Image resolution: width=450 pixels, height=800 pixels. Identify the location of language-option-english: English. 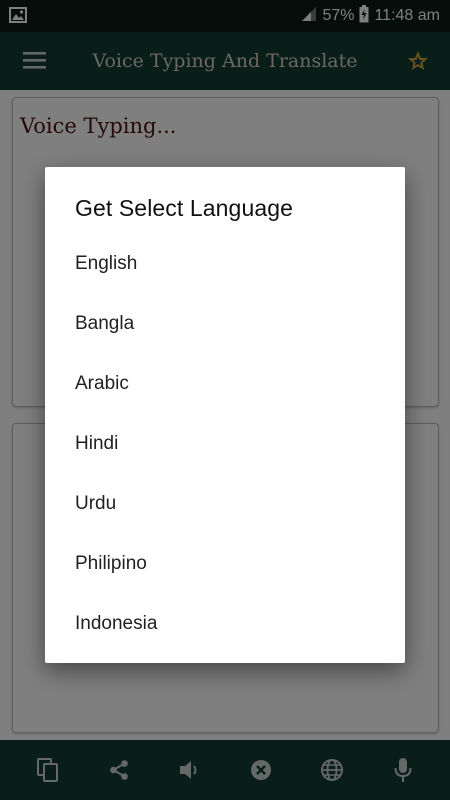
(225, 264).